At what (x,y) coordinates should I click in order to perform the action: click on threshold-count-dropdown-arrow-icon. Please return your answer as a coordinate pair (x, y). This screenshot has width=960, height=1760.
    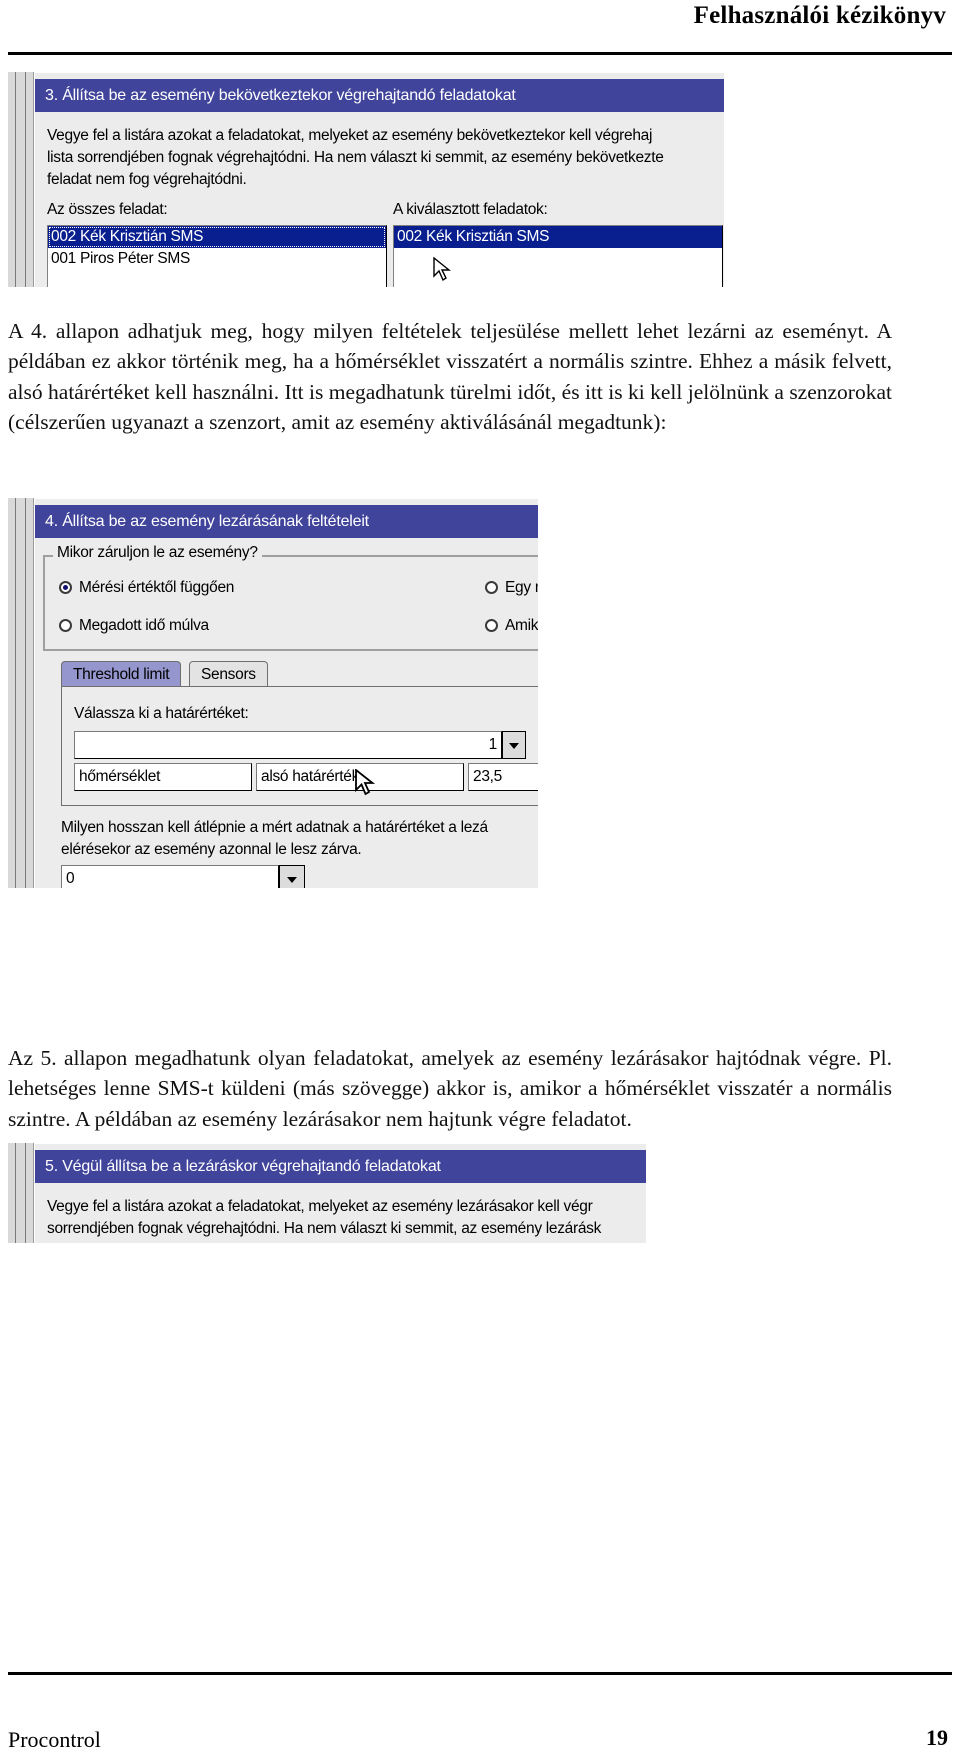
    Looking at the image, I should click on (514, 745).